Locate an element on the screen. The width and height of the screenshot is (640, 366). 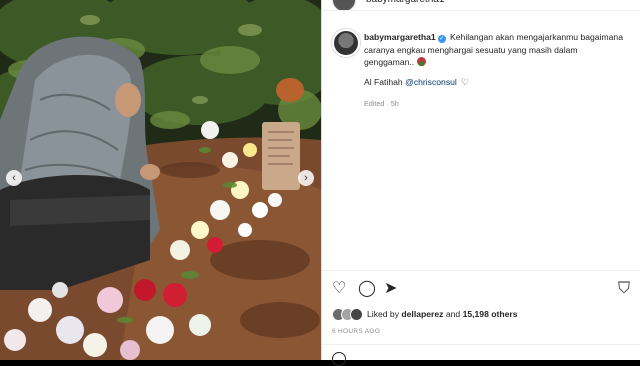
caption-line-al-fatihah: Al Fatihah @chrisconsul ♡ is located at coordinates (416, 82).